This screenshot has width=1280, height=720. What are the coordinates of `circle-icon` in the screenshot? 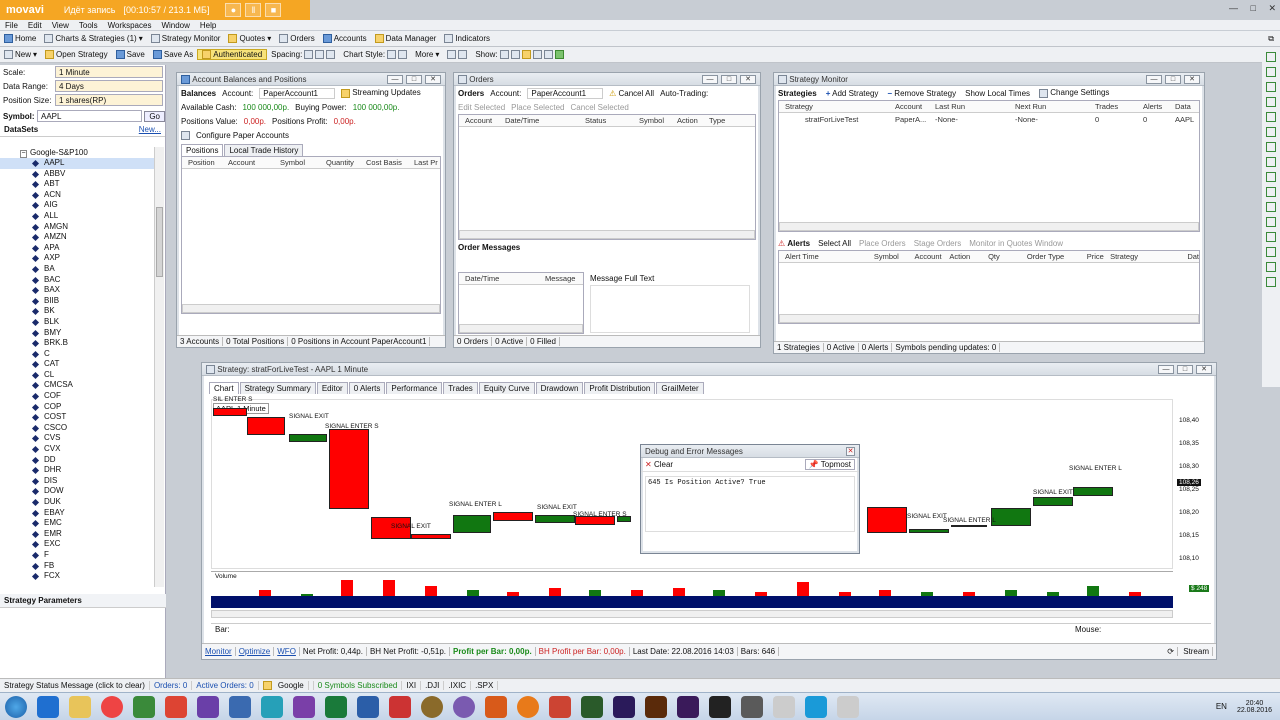 It's located at (1271, 162).